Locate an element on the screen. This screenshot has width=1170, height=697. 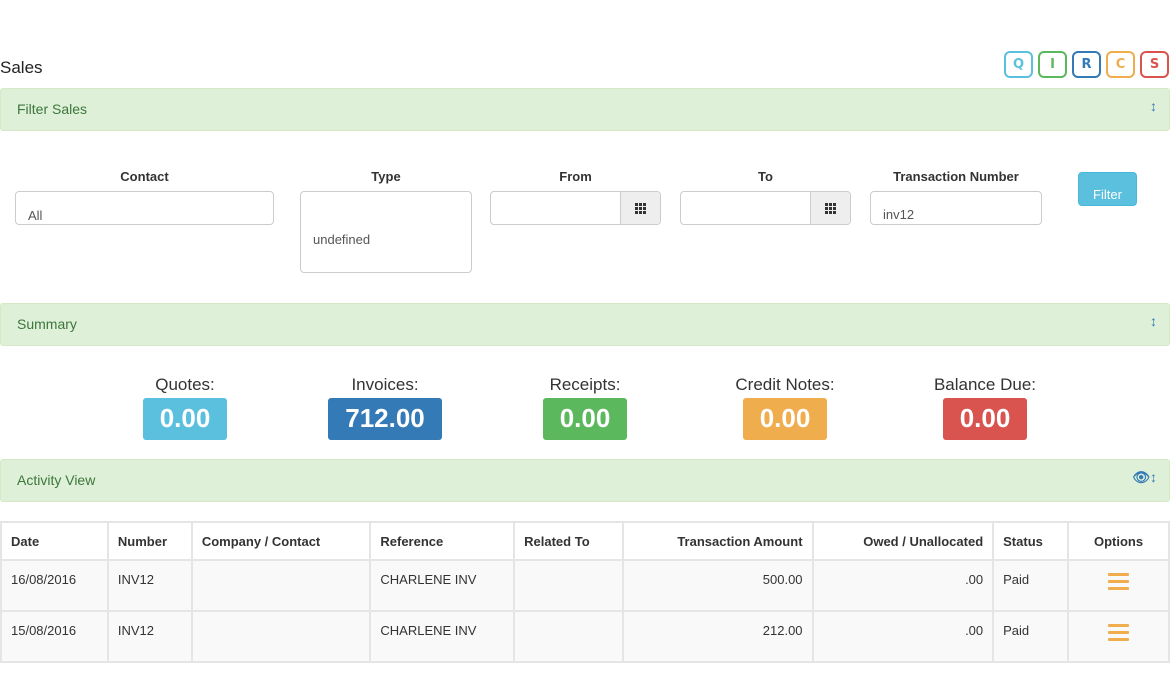
contact-select: All is located at coordinates (144, 208).